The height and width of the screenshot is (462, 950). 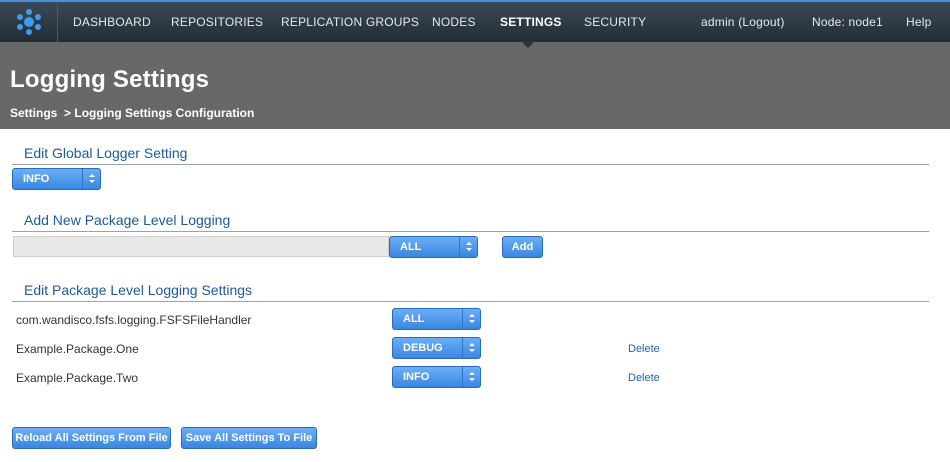 I want to click on breadcrumb-current: > Logging Settings Configuration, so click(x=159, y=113).